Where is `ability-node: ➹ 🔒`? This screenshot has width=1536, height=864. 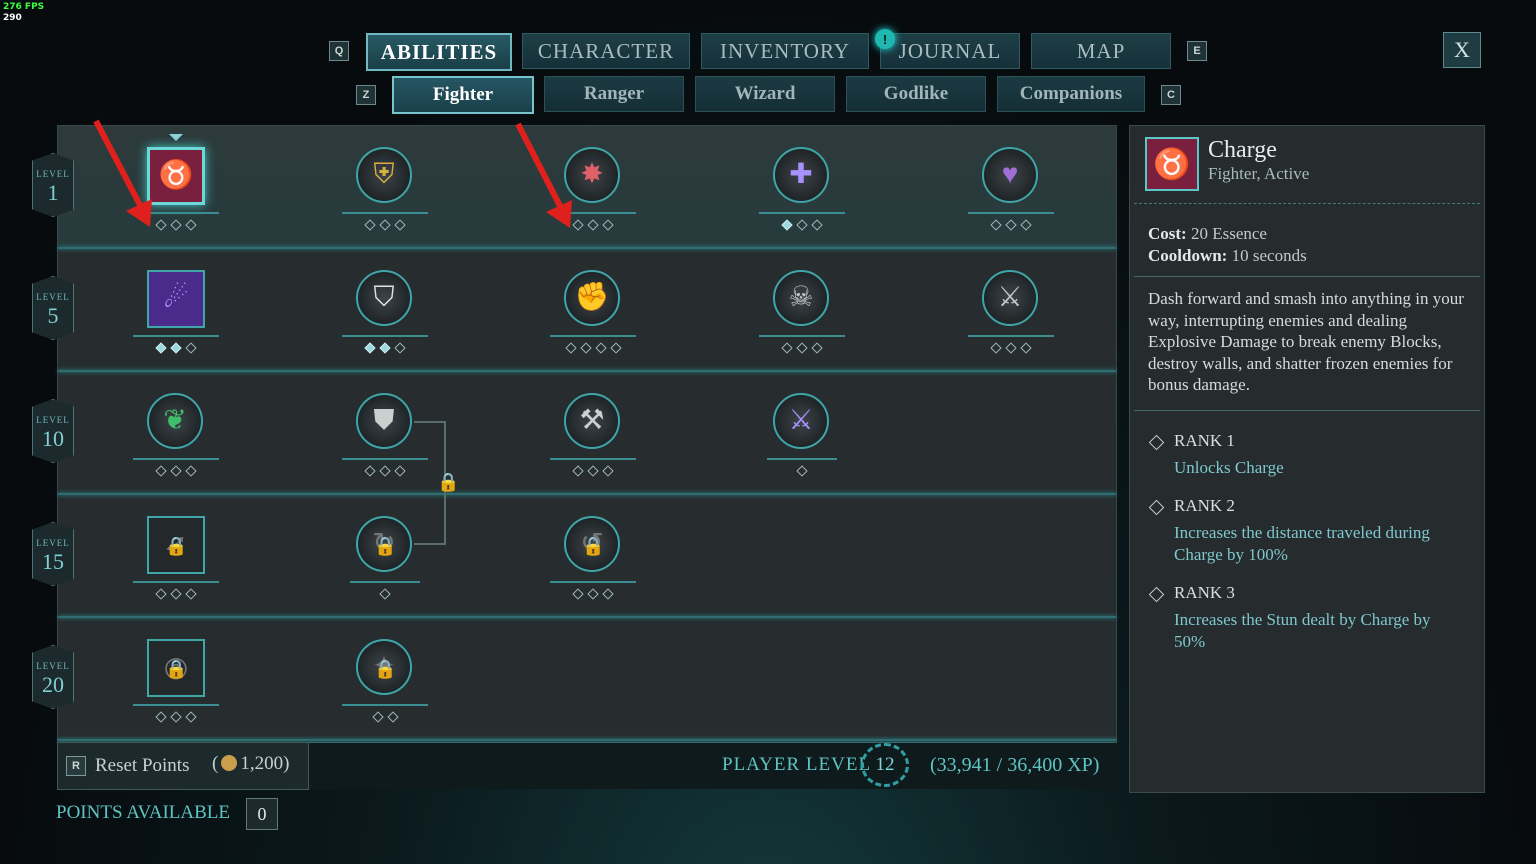 ability-node: ➹ 🔒 is located at coordinates (176, 545).